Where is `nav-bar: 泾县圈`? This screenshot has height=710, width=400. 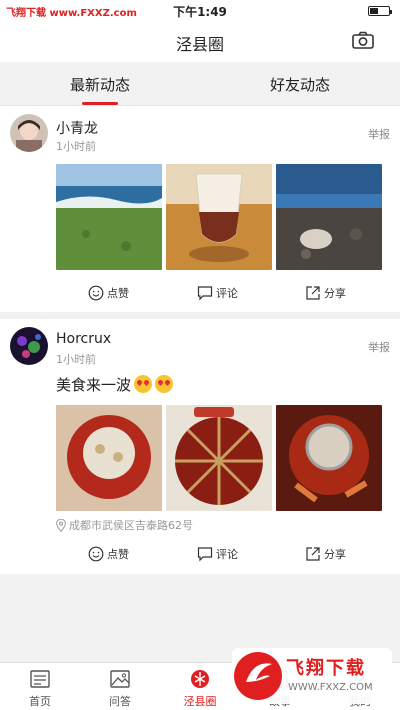
nav-bar: 泾县圈 is located at coordinates (200, 42).